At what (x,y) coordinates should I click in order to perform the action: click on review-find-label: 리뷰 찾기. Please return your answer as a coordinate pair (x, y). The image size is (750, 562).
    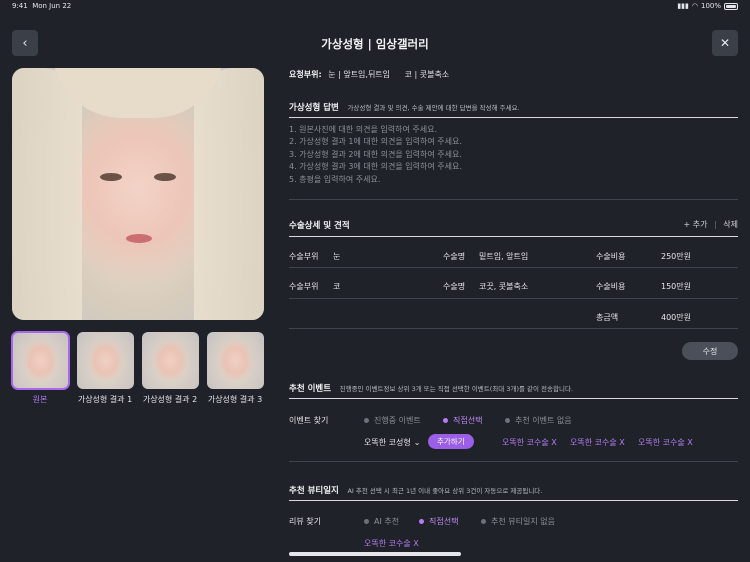
    Looking at the image, I should click on (305, 521).